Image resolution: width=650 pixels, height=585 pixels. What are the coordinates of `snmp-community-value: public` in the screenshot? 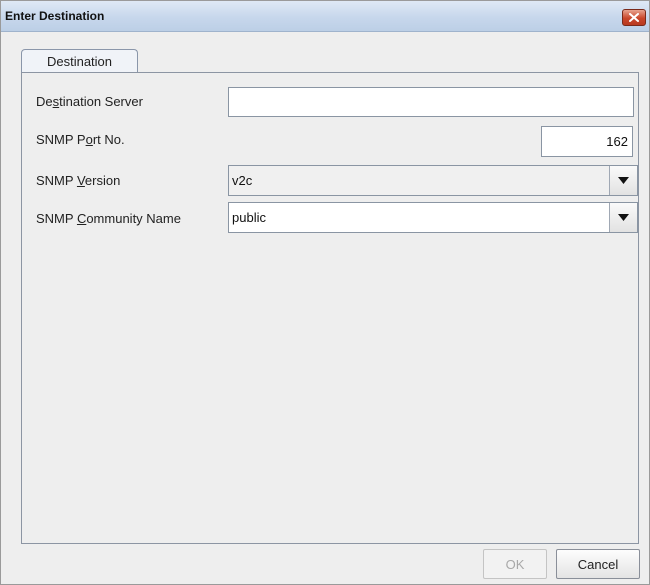 It's located at (249, 217).